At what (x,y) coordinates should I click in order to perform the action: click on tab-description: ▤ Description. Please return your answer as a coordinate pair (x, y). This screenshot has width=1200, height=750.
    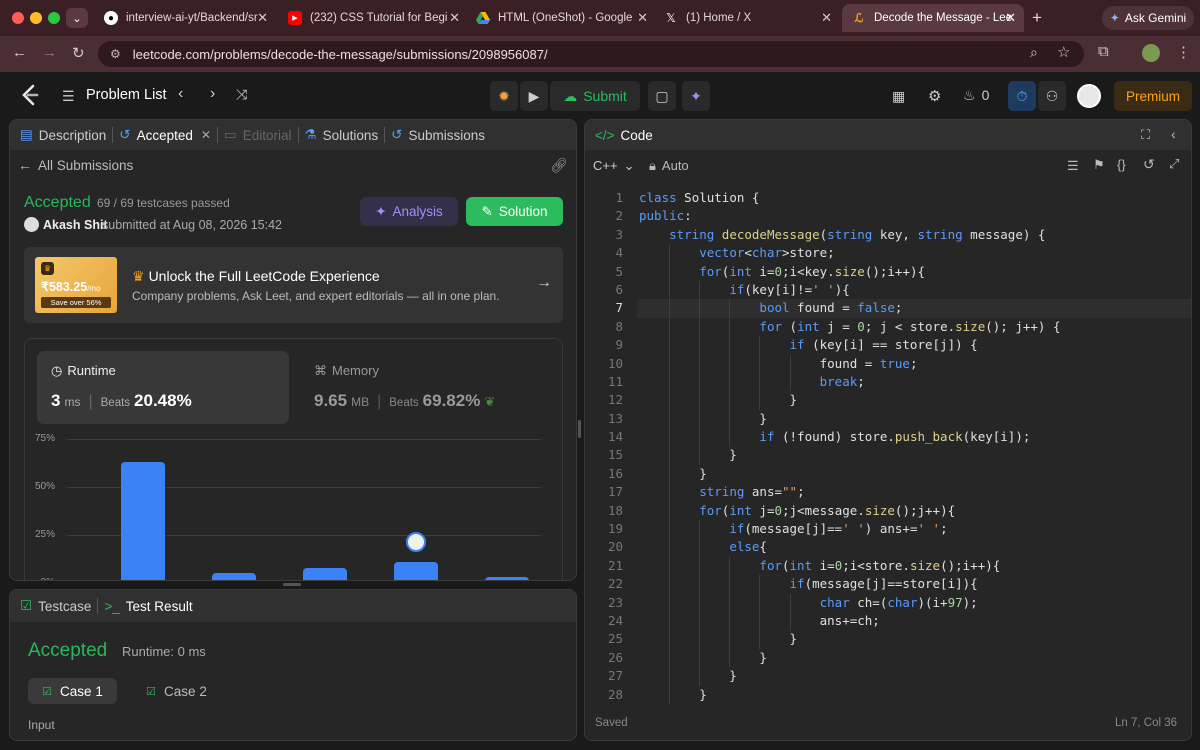
    Looking at the image, I should click on (61, 135).